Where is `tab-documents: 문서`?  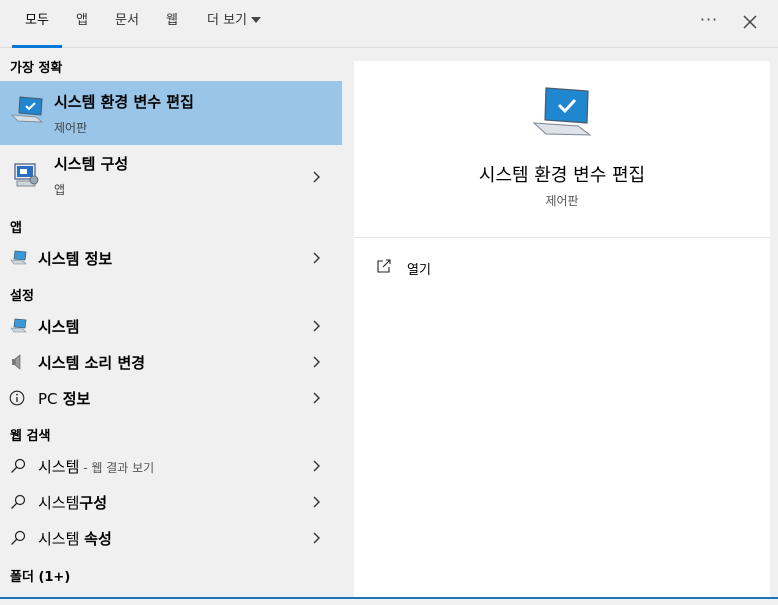 tab-documents: 문서 is located at coordinates (127, 24).